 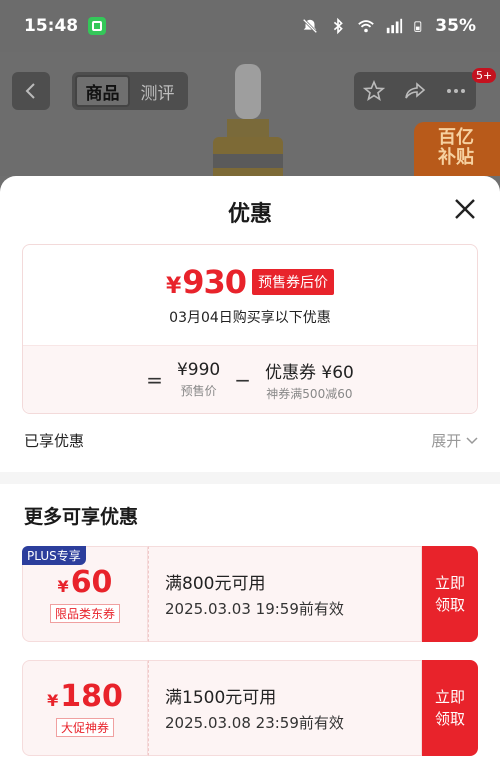 I want to click on product-image, so click(x=247, y=120).